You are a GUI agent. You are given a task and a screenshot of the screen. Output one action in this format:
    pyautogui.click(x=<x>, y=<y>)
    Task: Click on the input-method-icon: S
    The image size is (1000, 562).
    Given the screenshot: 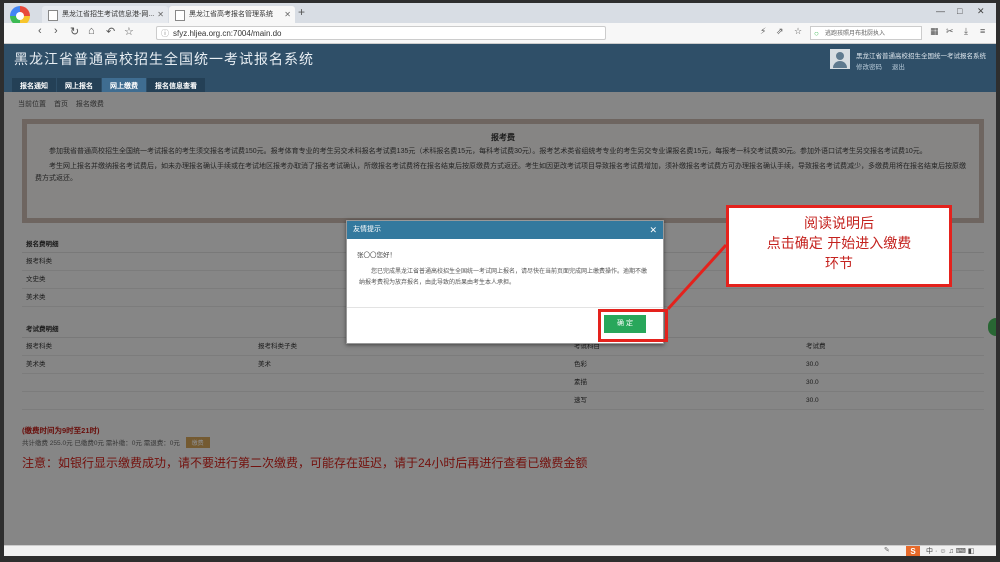 What is the action you would take?
    pyautogui.click(x=913, y=551)
    